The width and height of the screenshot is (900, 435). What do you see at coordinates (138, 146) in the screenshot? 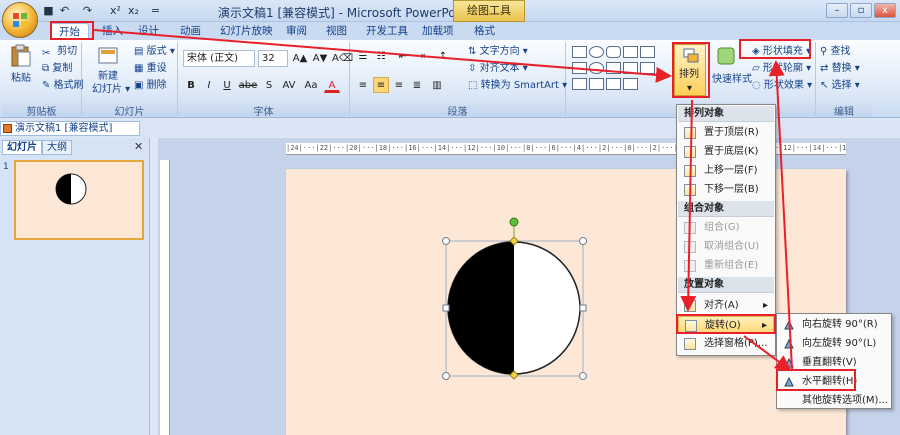
I see `pane-close-icon: ✕` at bounding box center [138, 146].